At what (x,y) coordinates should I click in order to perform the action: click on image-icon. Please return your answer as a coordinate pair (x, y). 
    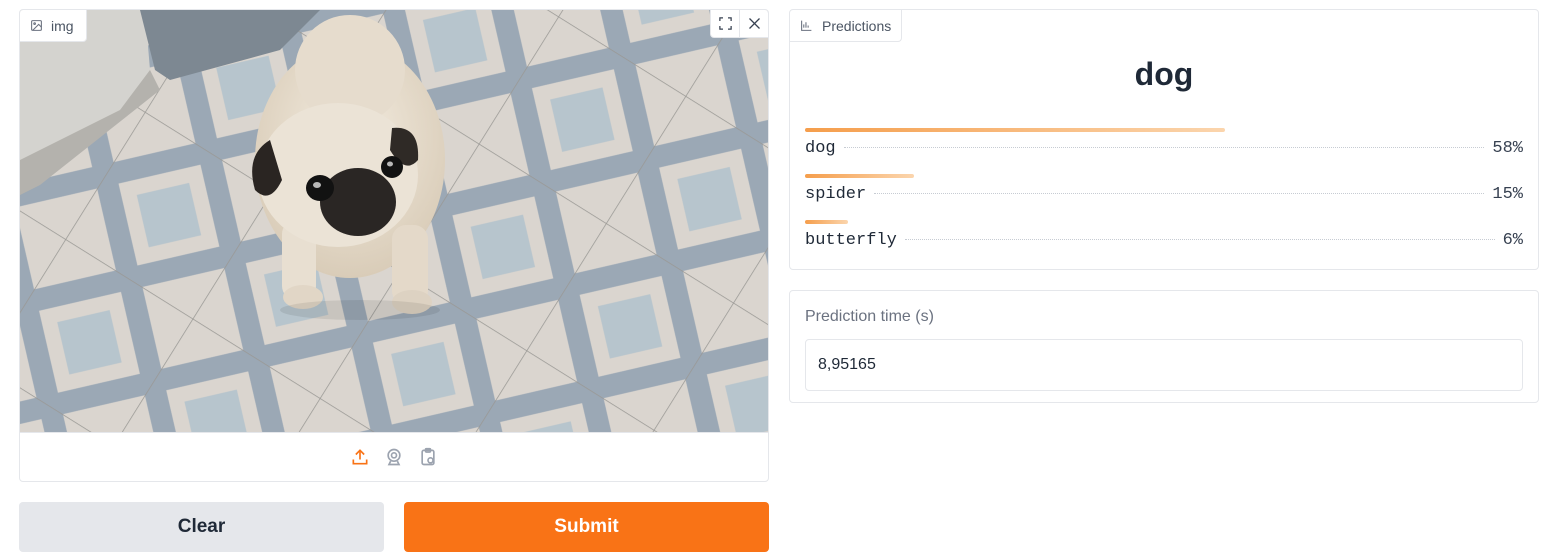
    Looking at the image, I should click on (36, 25).